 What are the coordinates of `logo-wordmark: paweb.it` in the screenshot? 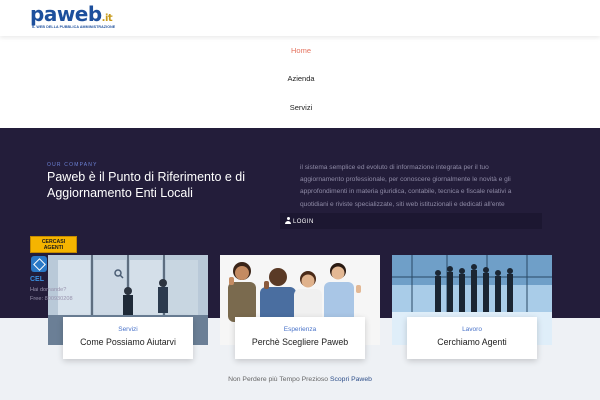 It's located at (71, 14).